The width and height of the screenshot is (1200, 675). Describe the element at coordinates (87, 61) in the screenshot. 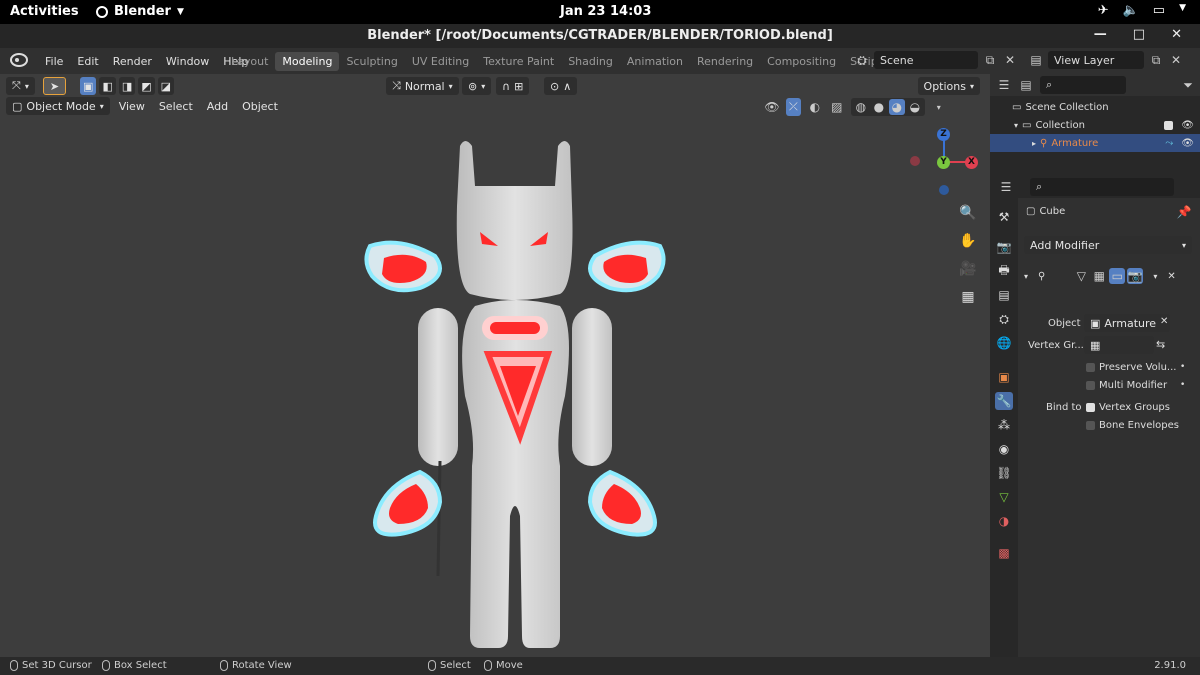

I see `menu-edit: Edit` at that location.